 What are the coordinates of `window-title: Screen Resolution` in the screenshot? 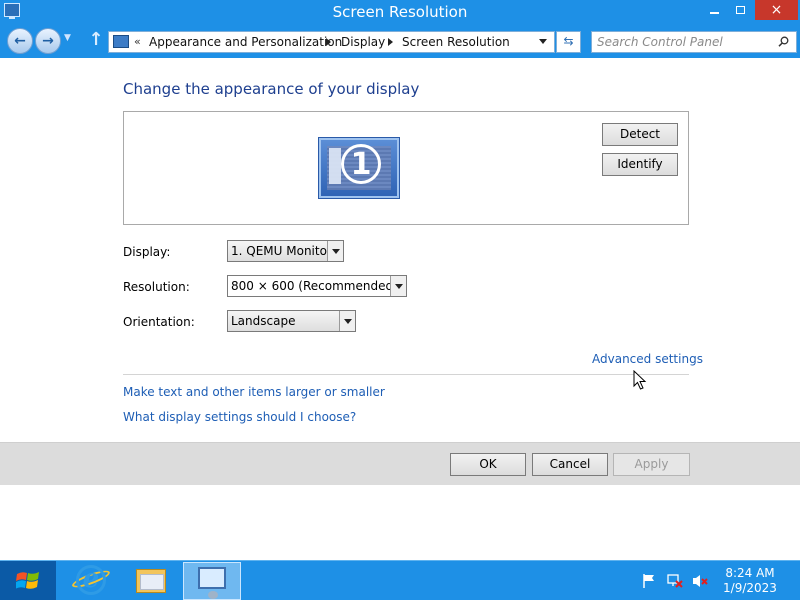 It's located at (400, 12).